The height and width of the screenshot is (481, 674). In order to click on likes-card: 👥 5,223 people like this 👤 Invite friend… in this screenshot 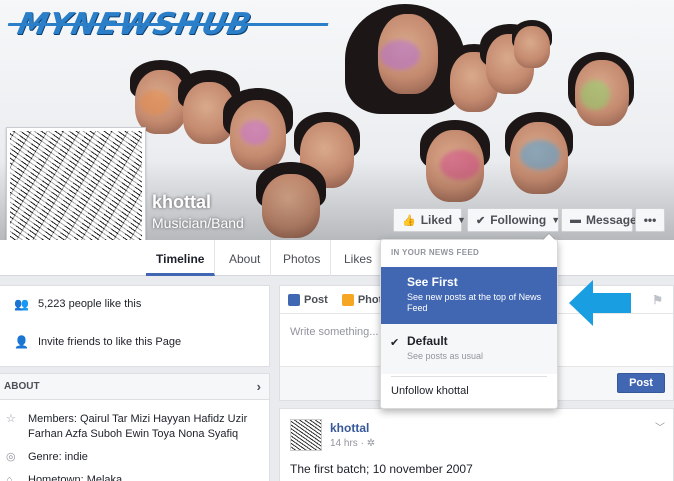, I will do `click(135, 326)`.